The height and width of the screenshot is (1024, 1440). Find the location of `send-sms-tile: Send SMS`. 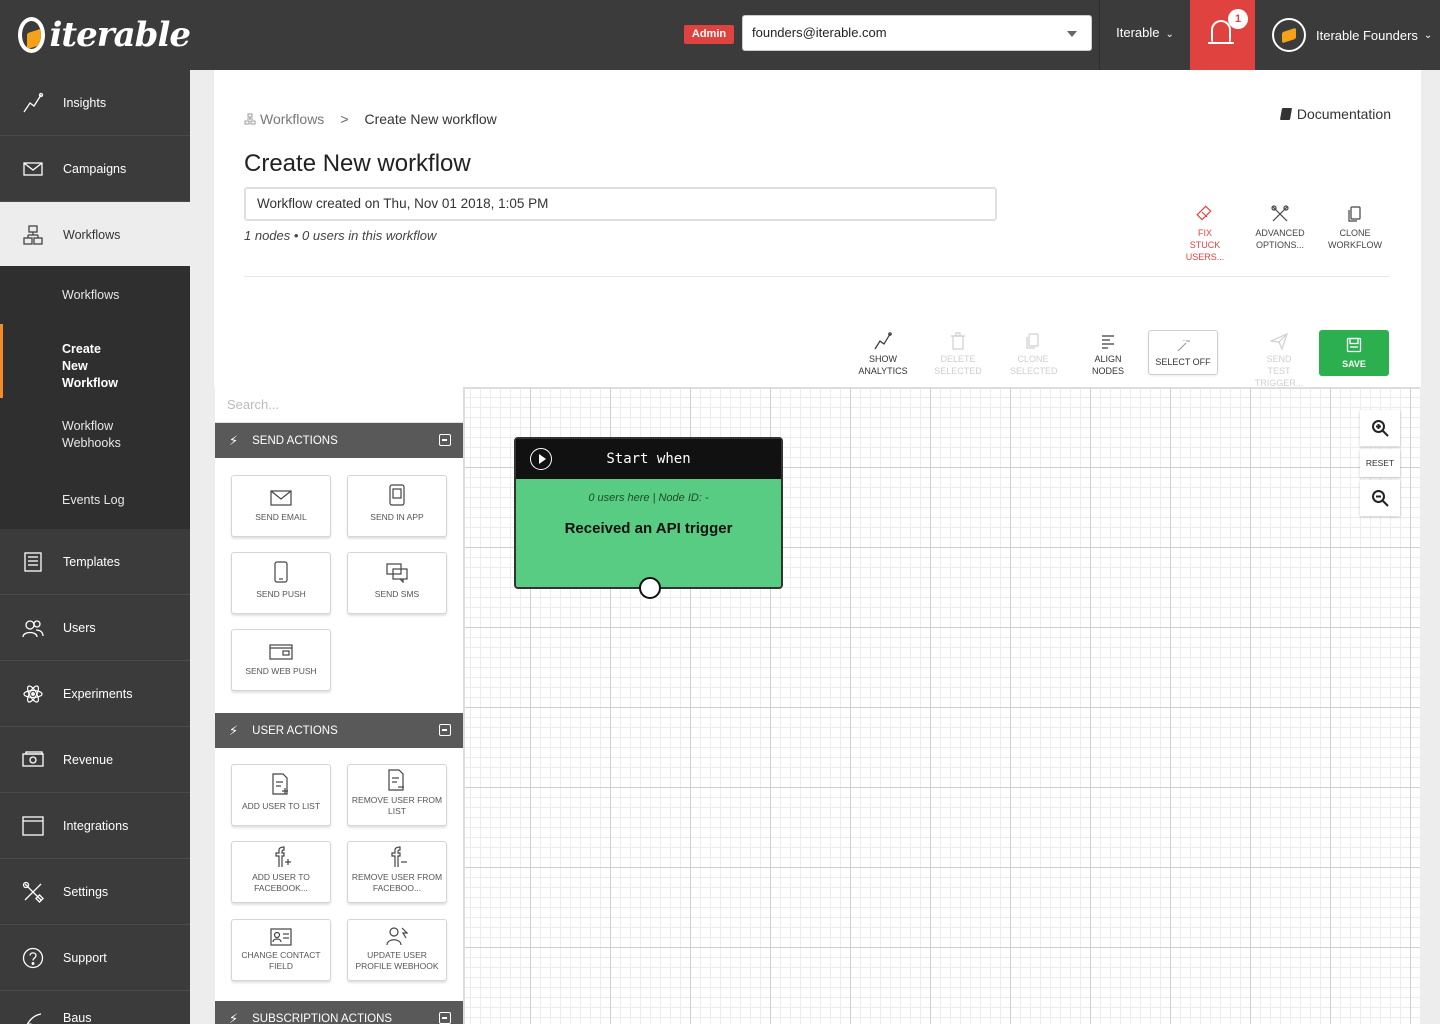

send-sms-tile: Send SMS is located at coordinates (397, 583).